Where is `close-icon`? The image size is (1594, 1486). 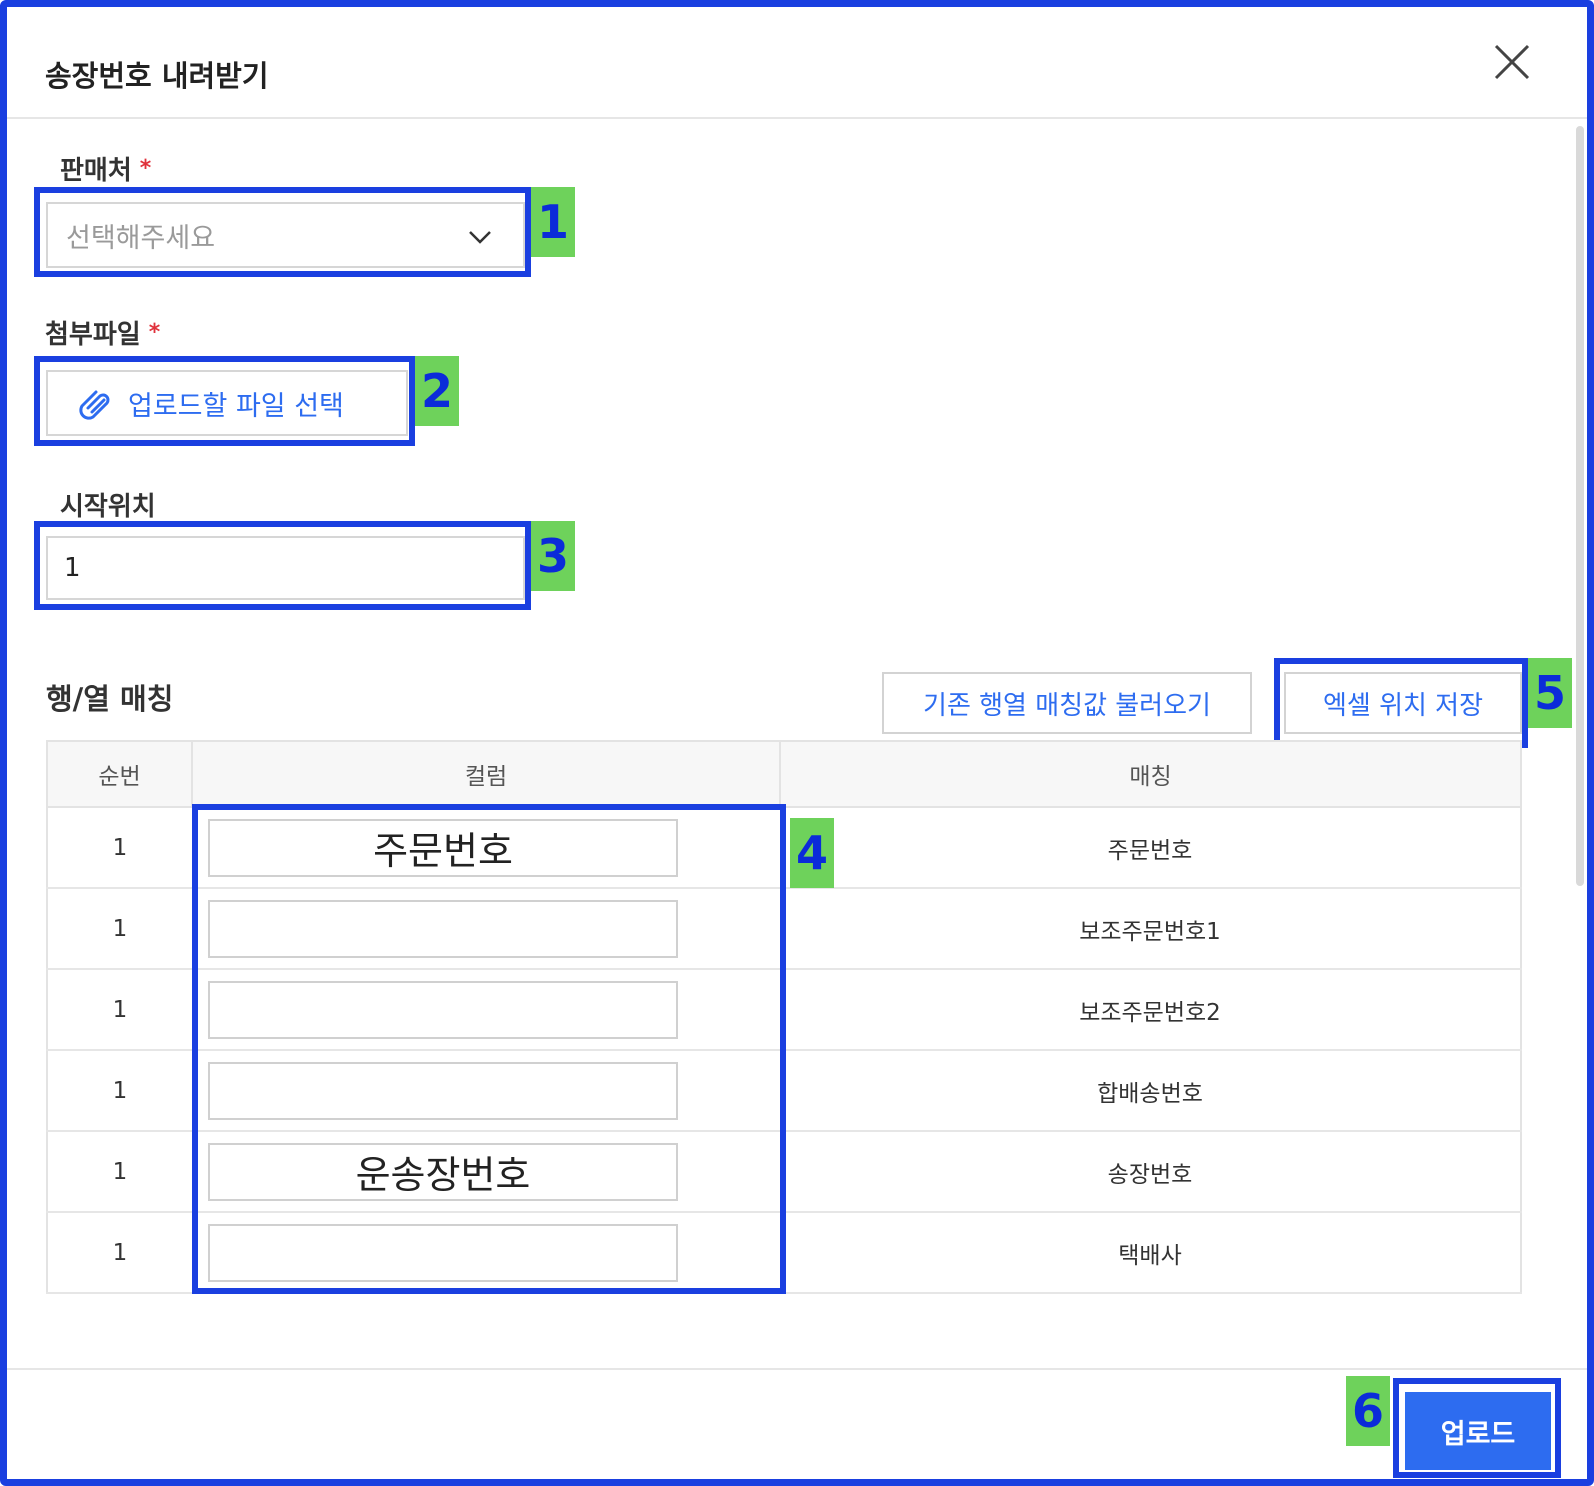 close-icon is located at coordinates (1512, 62).